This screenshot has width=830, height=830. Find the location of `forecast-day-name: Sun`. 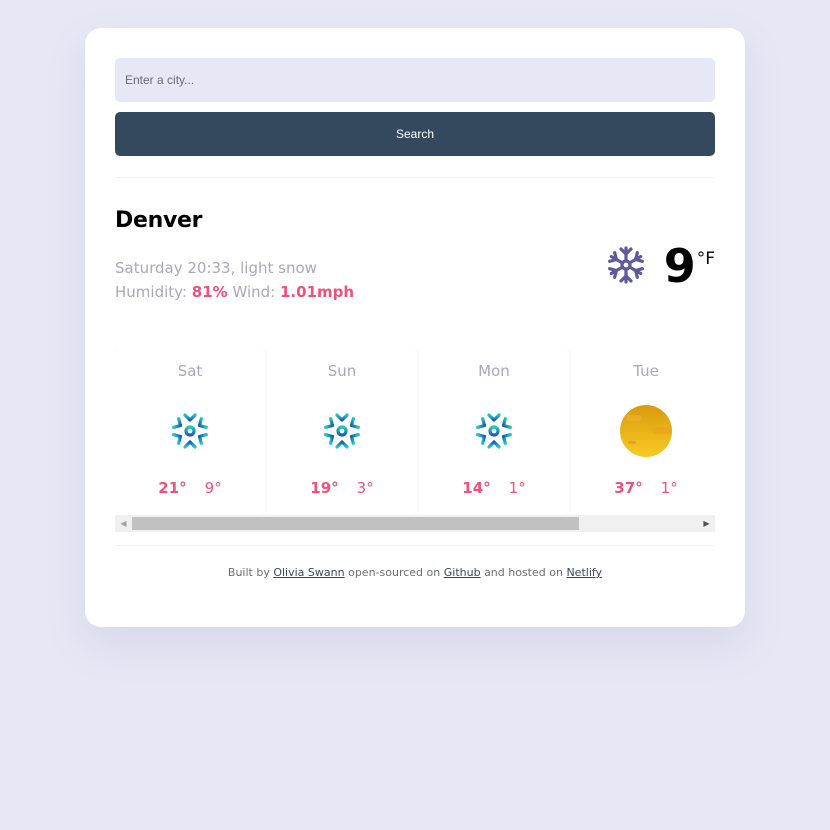

forecast-day-name: Sun is located at coordinates (342, 371).